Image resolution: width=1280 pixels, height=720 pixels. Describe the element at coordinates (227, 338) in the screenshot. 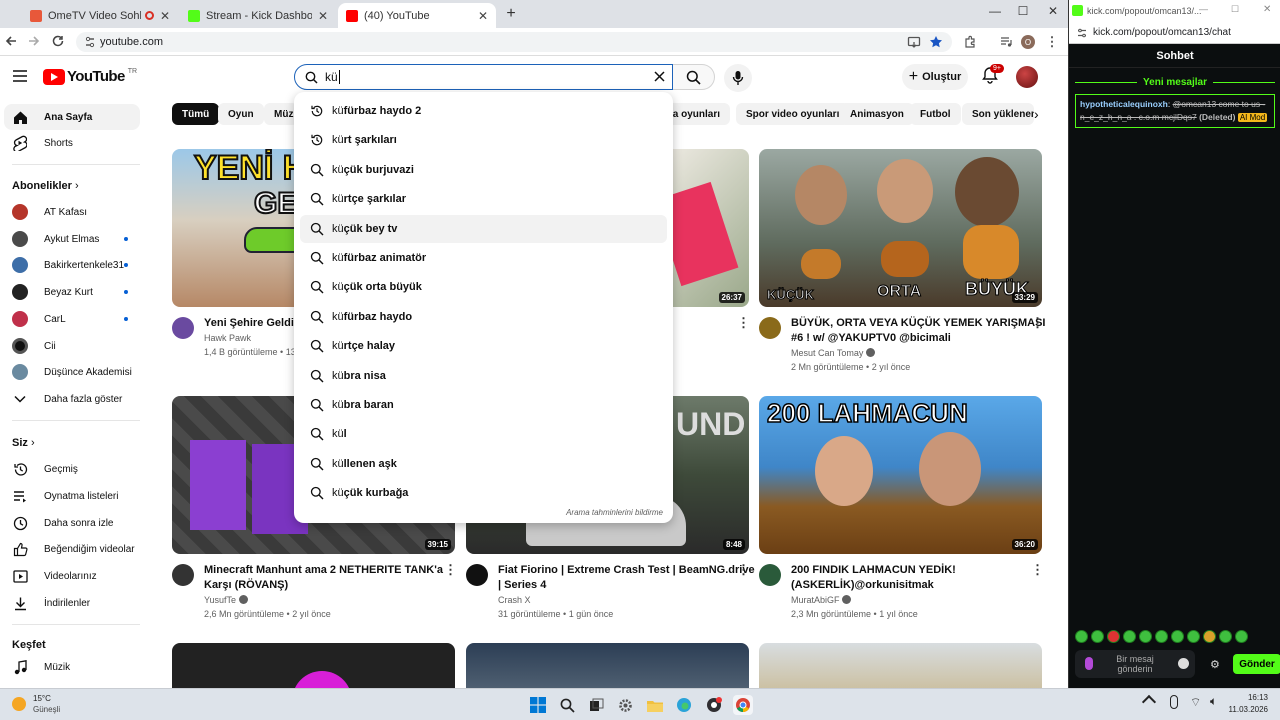

I see `video-channel: Hawk Pawk` at that location.